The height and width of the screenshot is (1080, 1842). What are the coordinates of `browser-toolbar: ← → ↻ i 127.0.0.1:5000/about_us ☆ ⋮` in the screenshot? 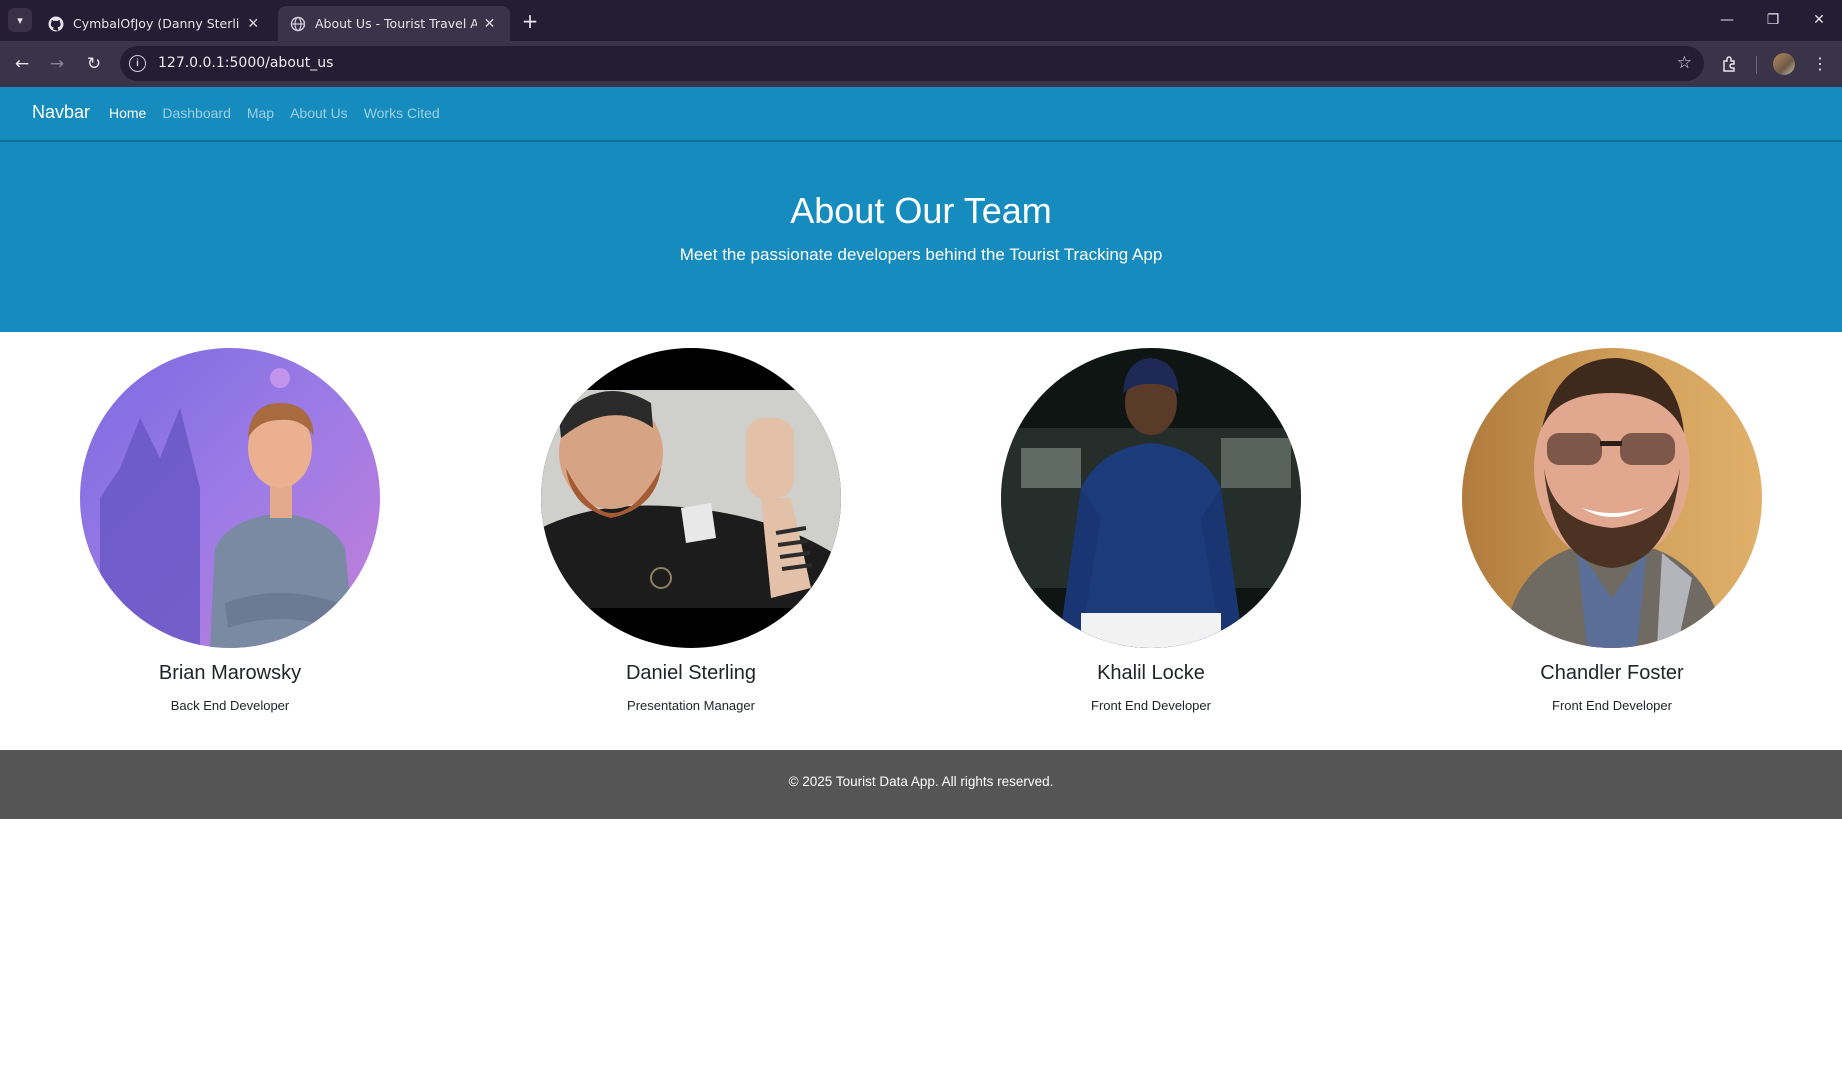 It's located at (921, 64).